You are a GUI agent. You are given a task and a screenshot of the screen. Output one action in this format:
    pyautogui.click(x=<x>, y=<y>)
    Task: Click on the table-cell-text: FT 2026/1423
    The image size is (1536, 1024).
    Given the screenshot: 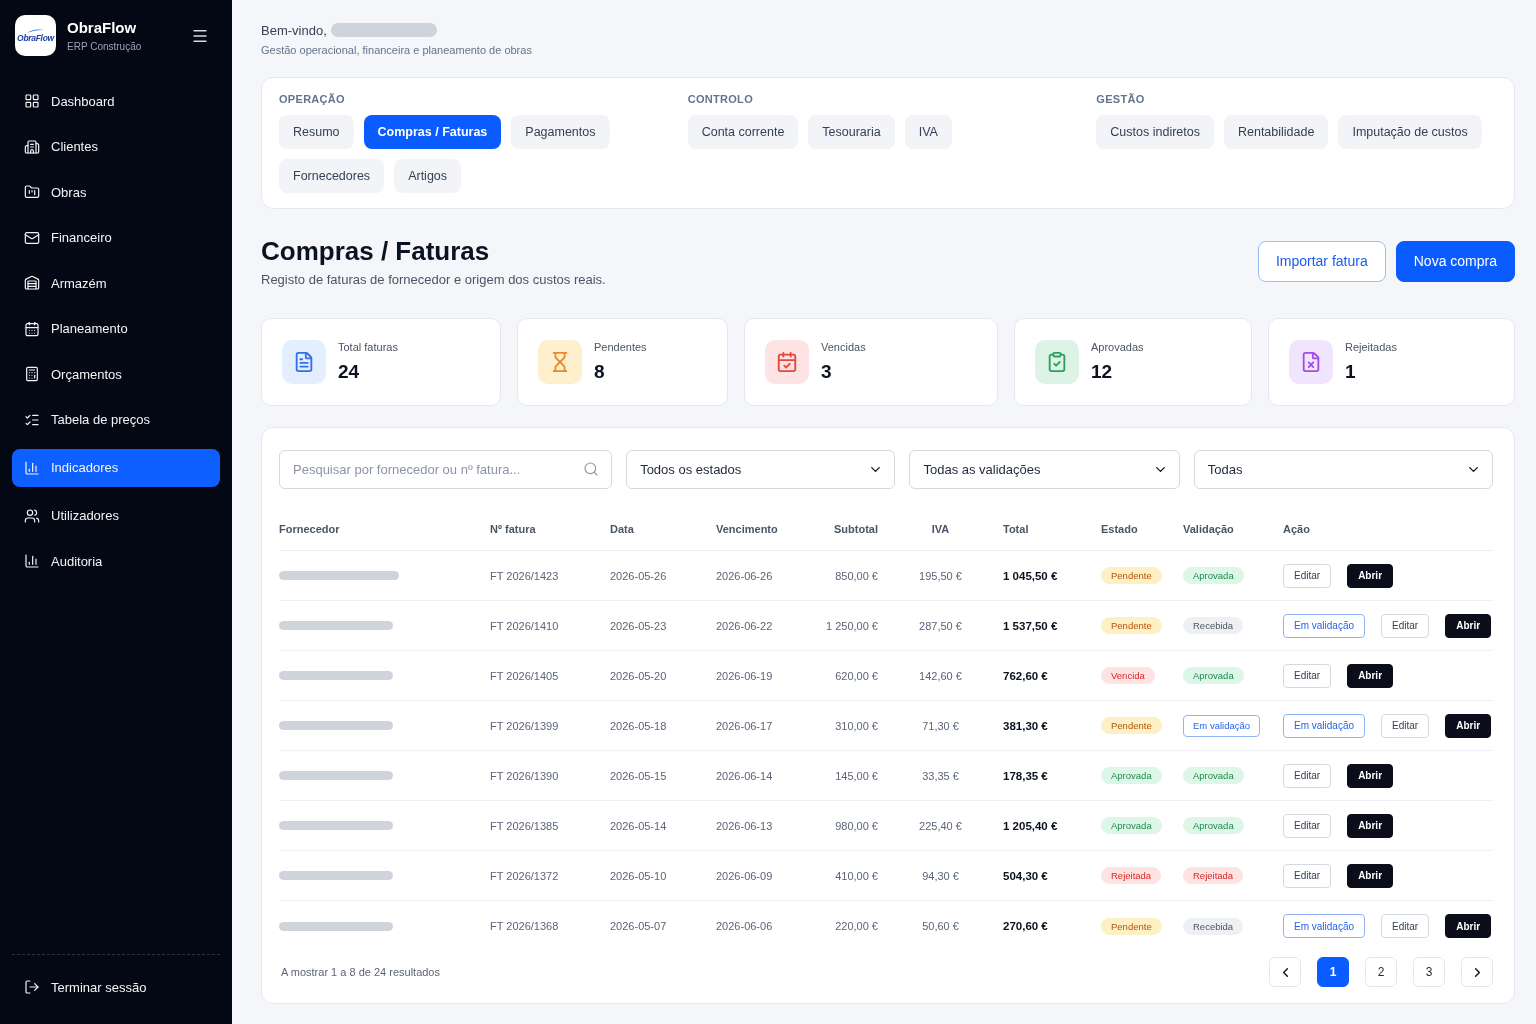 What is the action you would take?
    pyautogui.click(x=525, y=575)
    